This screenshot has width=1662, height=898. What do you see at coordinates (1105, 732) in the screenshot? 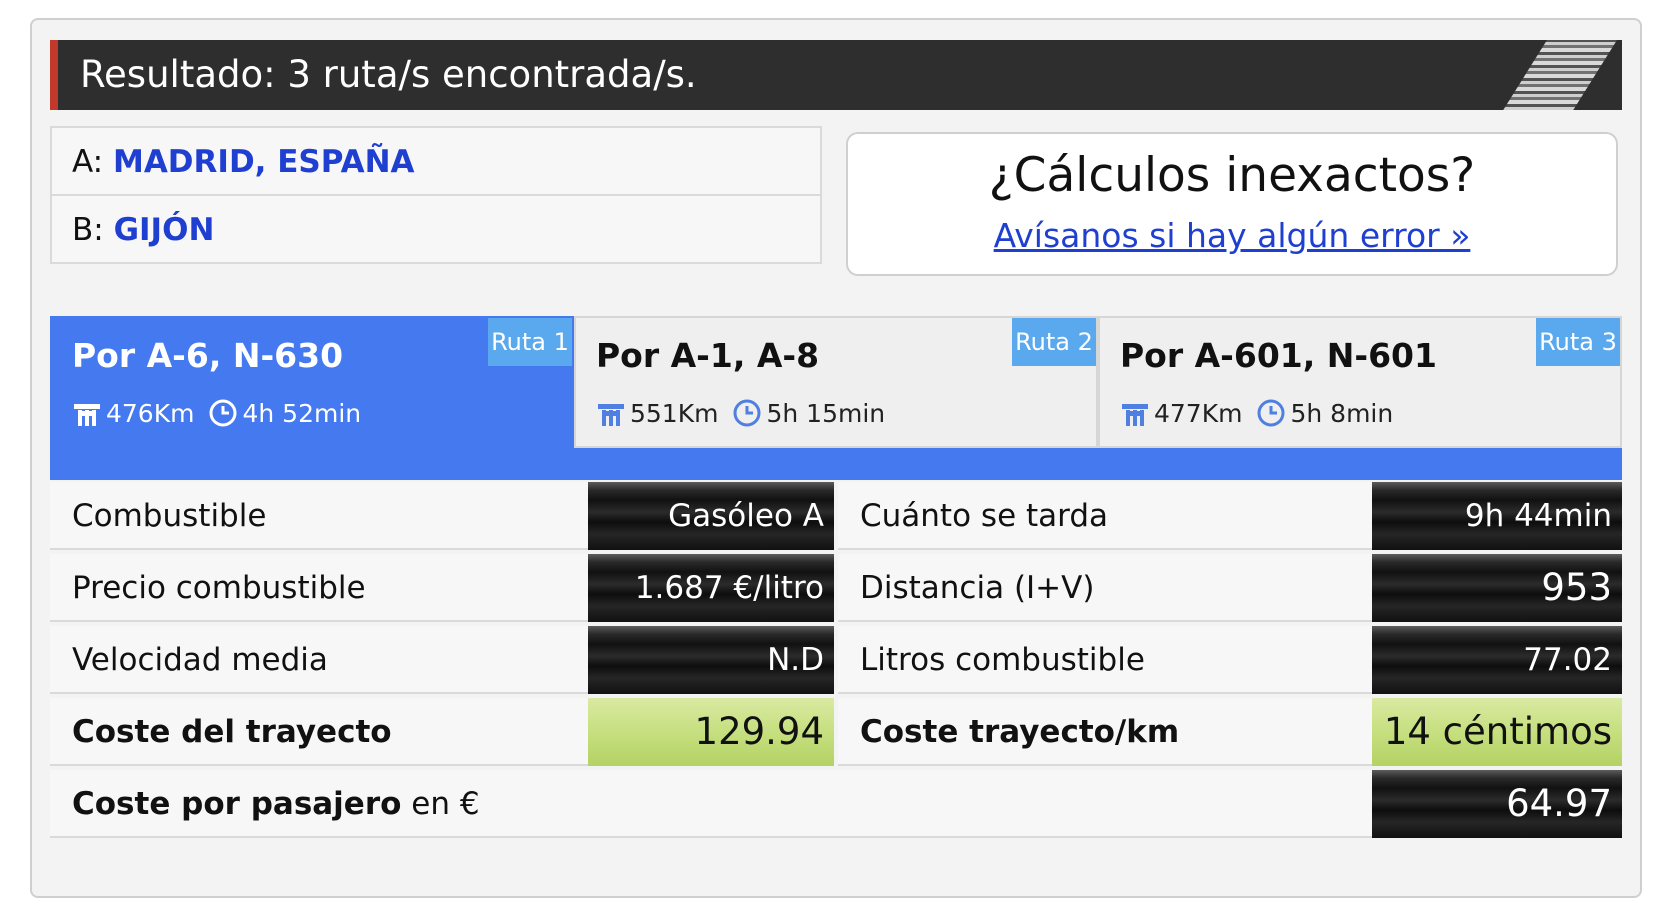
I see `cost-per-km-label: Coste trayecto/km` at bounding box center [1105, 732].